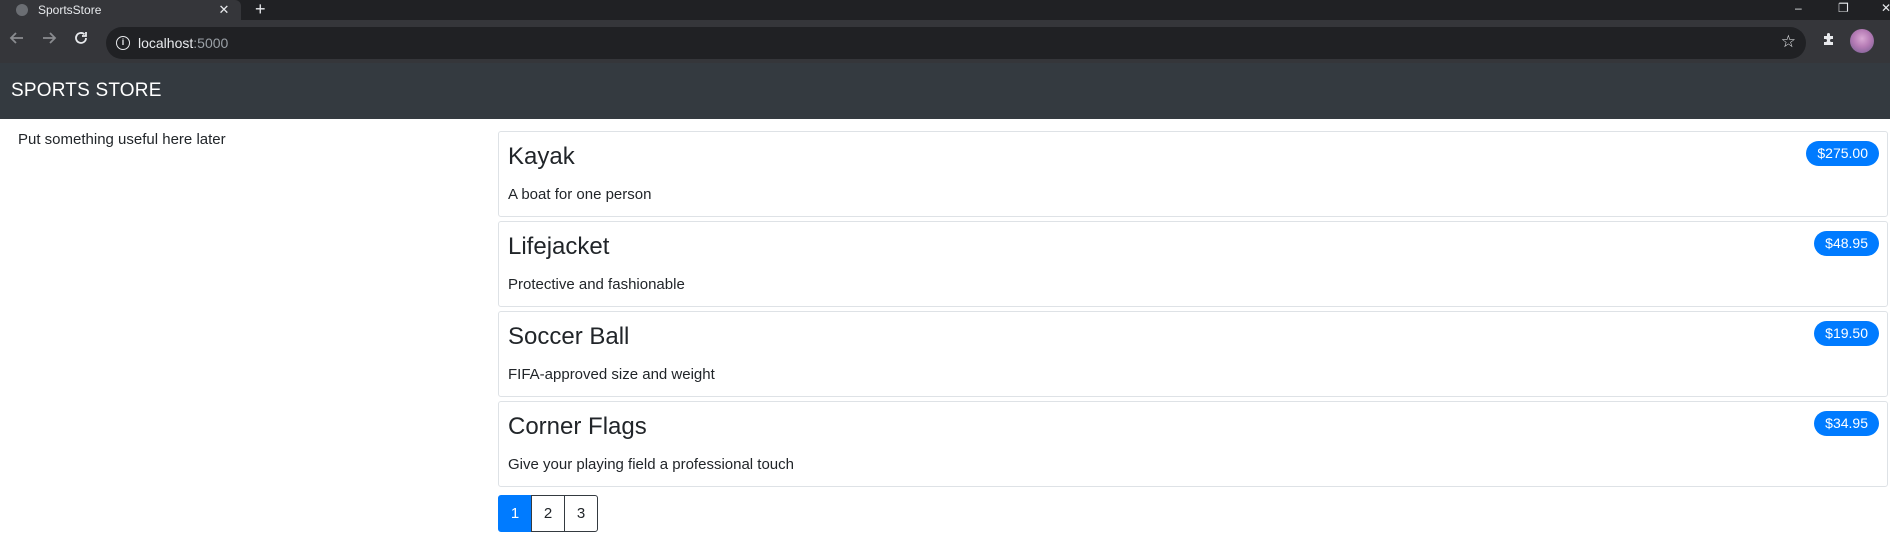 The width and height of the screenshot is (1890, 549). Describe the element at coordinates (166, 43) in the screenshot. I see `url-host: localhost` at that location.